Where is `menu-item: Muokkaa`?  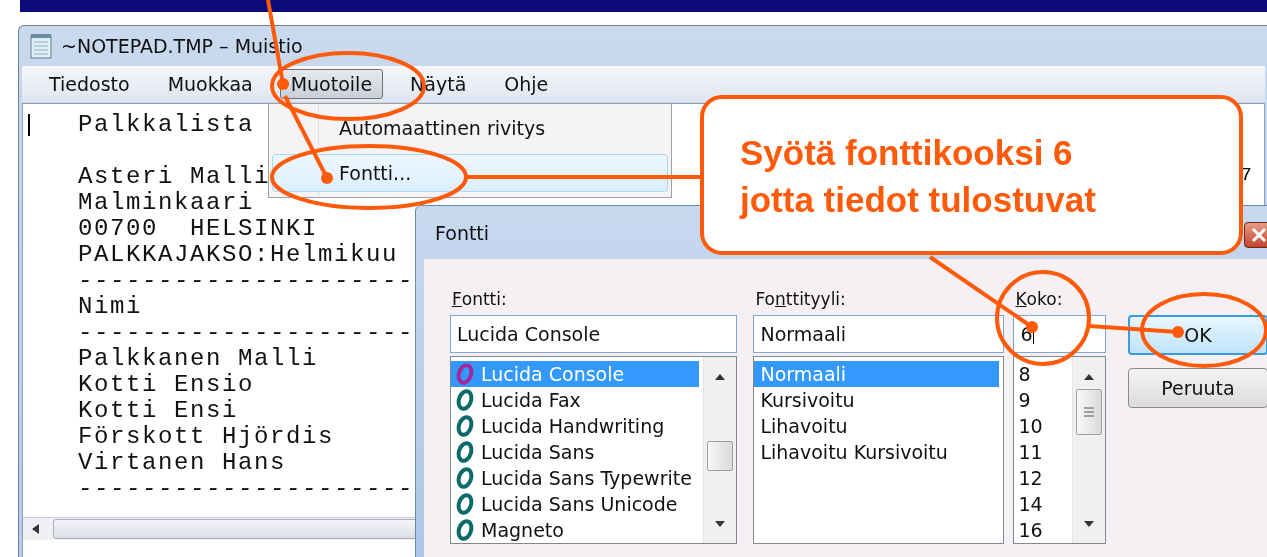
menu-item: Muokkaa is located at coordinates (210, 84).